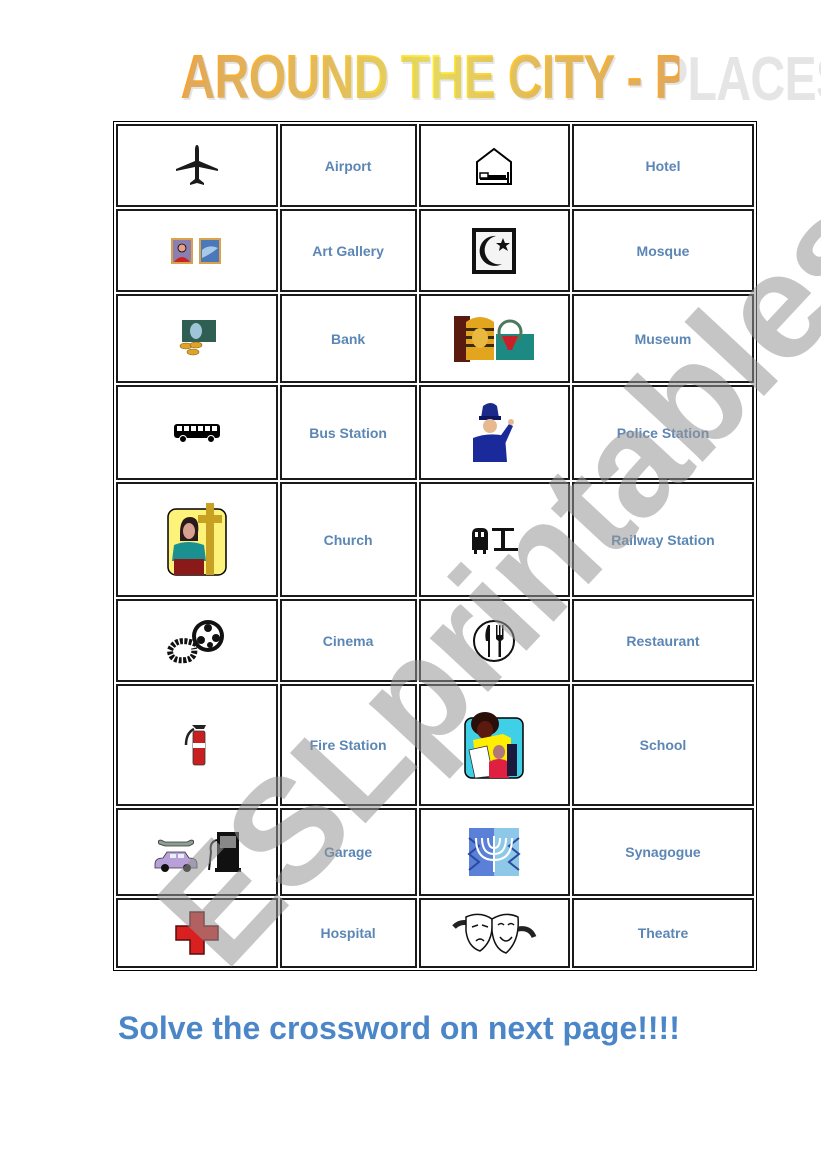  I want to click on table-row: Hospital Theatre, so click(435, 933).